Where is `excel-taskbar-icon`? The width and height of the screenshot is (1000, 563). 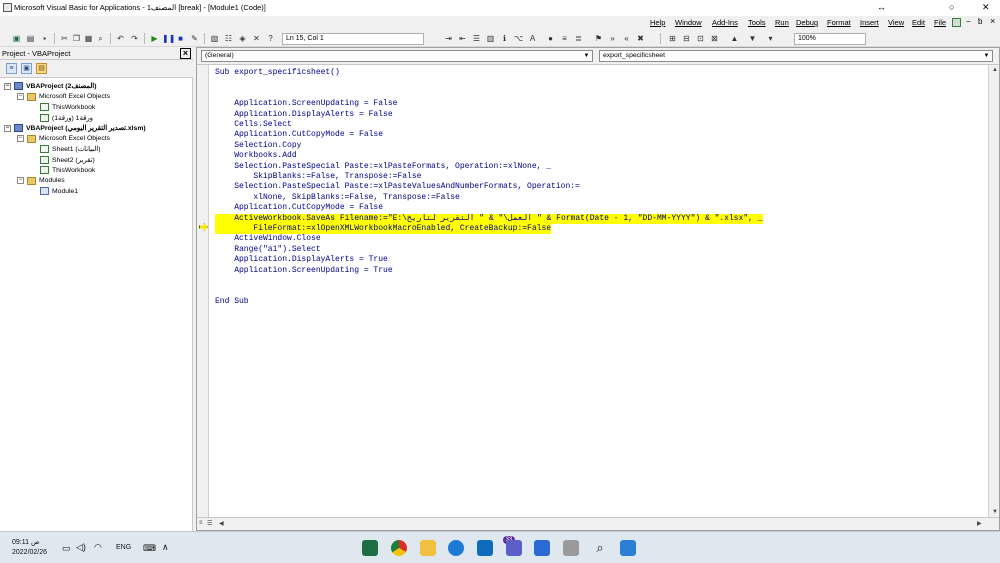 excel-taskbar-icon is located at coordinates (370, 548).